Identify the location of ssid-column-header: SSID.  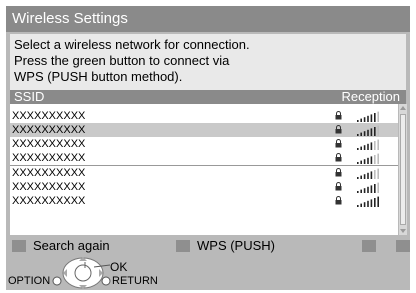
(29, 96).